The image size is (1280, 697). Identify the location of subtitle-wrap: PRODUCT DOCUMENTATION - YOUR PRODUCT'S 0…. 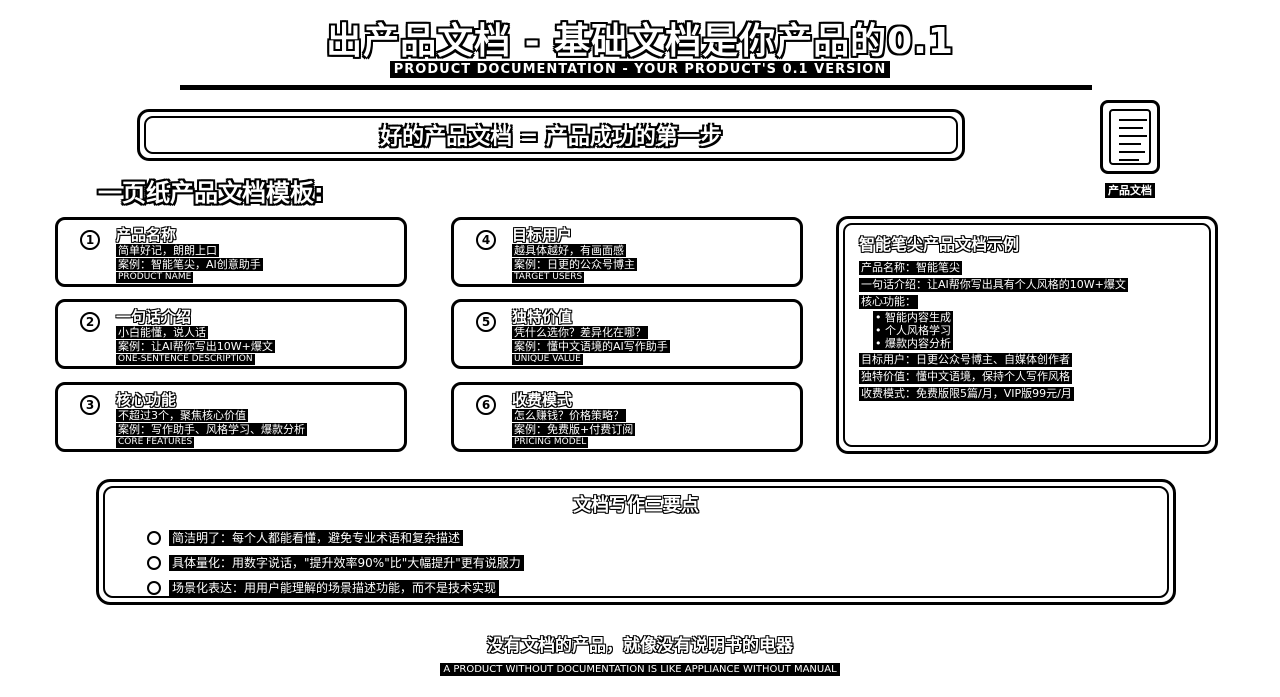
(640, 68).